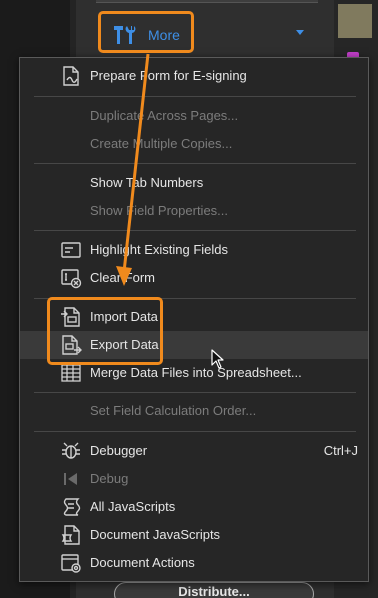 This screenshot has width=378, height=598. I want to click on menu-item-debug: Debug, so click(194, 479).